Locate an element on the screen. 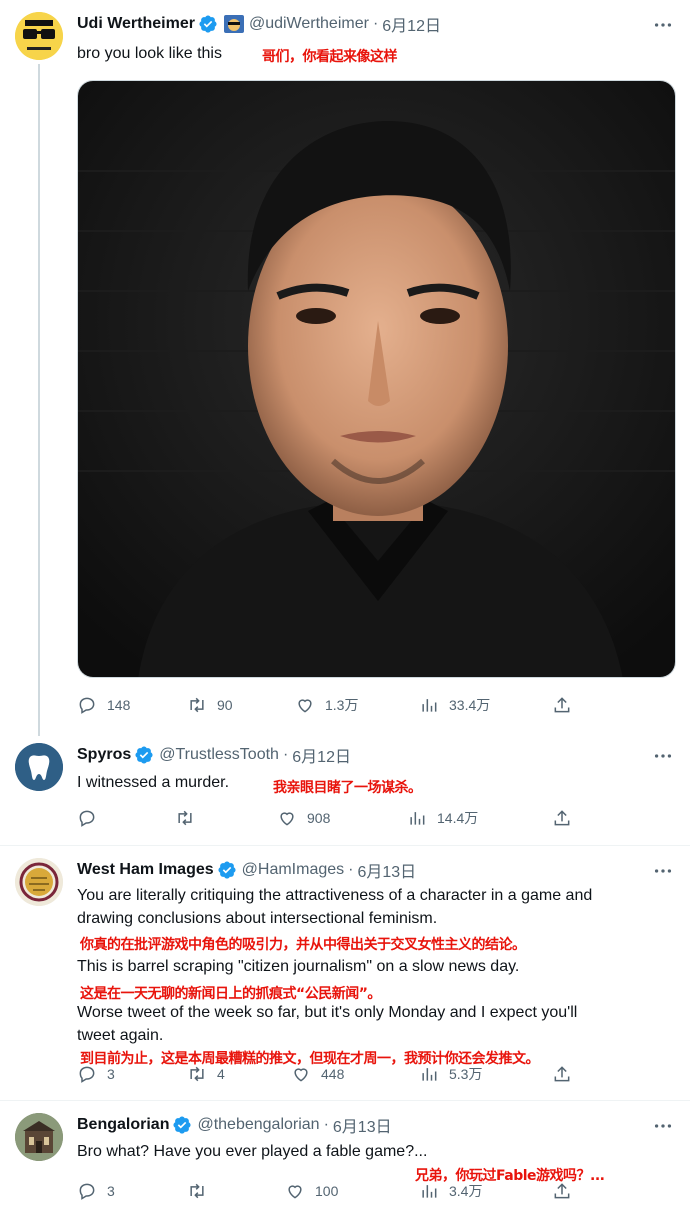 This screenshot has height=1208, width=690. like-count: 448 is located at coordinates (333, 1074).